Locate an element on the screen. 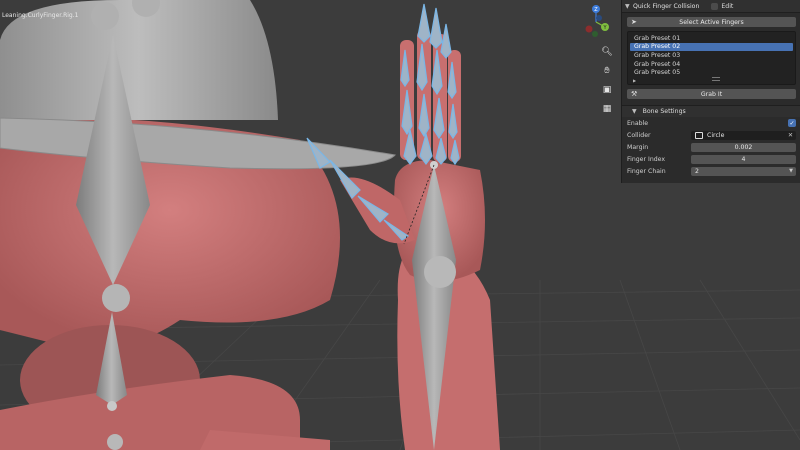  grab-it-label: Grab It is located at coordinates (711, 94).